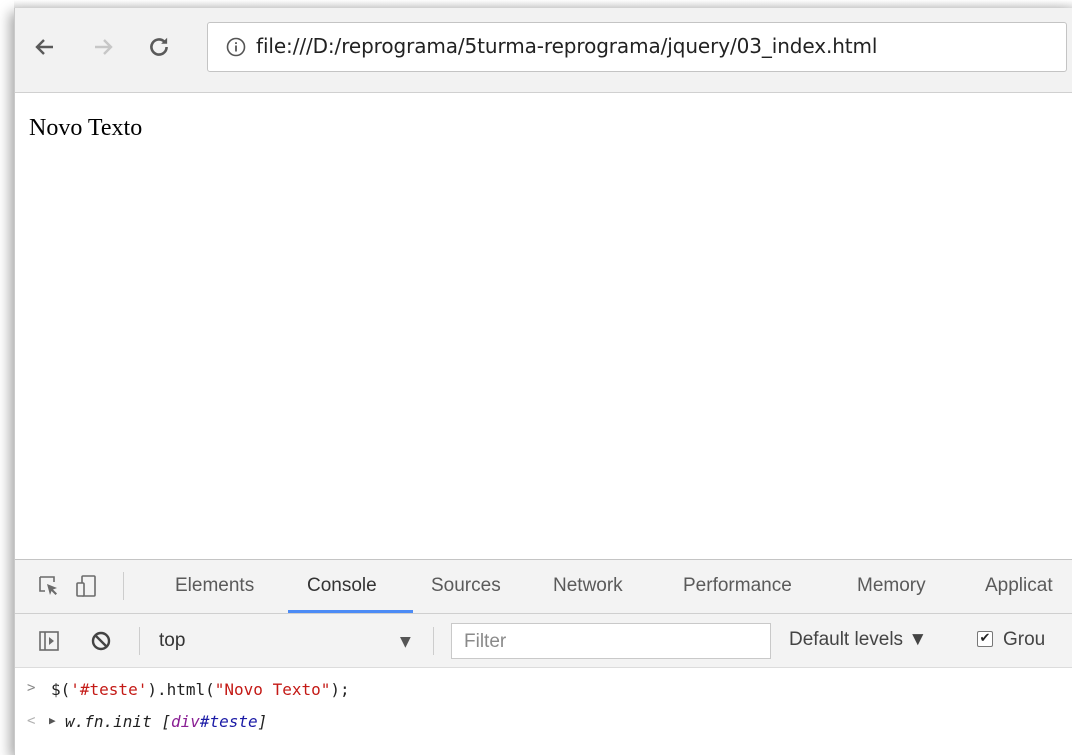 This screenshot has width=1072, height=755. Describe the element at coordinates (185, 721) in the screenshot. I see `result-tag: div` at that location.